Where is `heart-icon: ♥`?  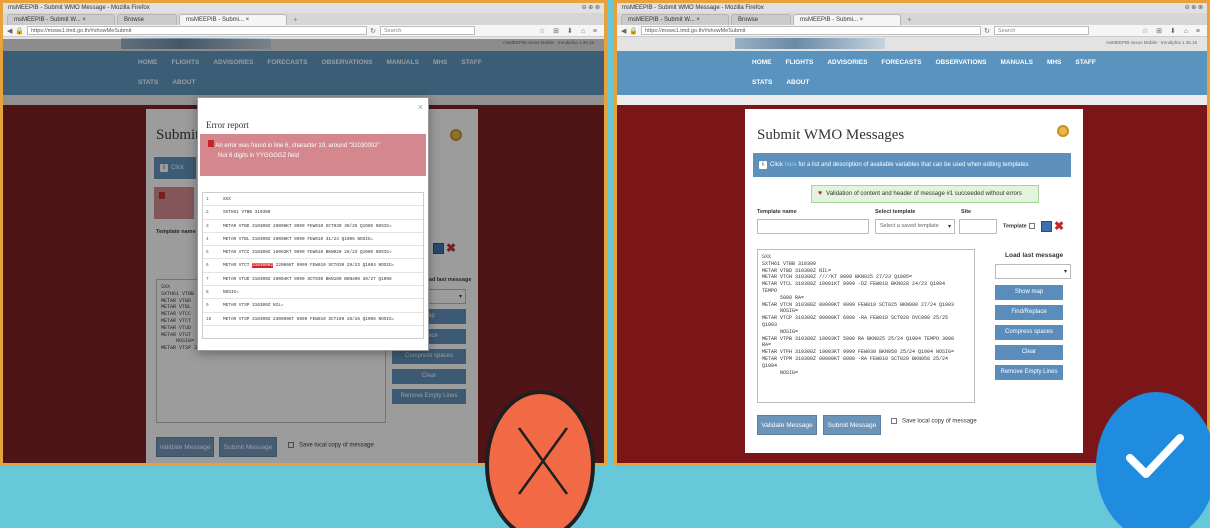
heart-icon: ♥ is located at coordinates (820, 193).